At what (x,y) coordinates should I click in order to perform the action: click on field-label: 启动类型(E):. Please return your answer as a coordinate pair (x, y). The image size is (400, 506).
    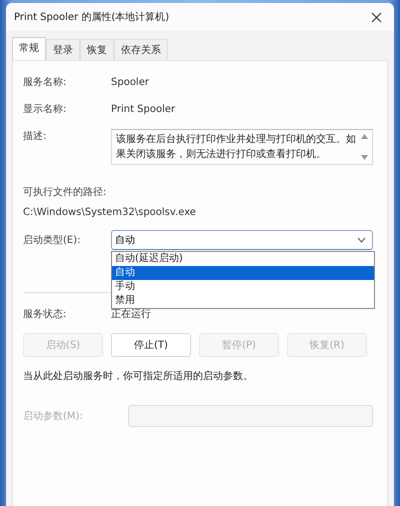
    Looking at the image, I should click on (52, 240).